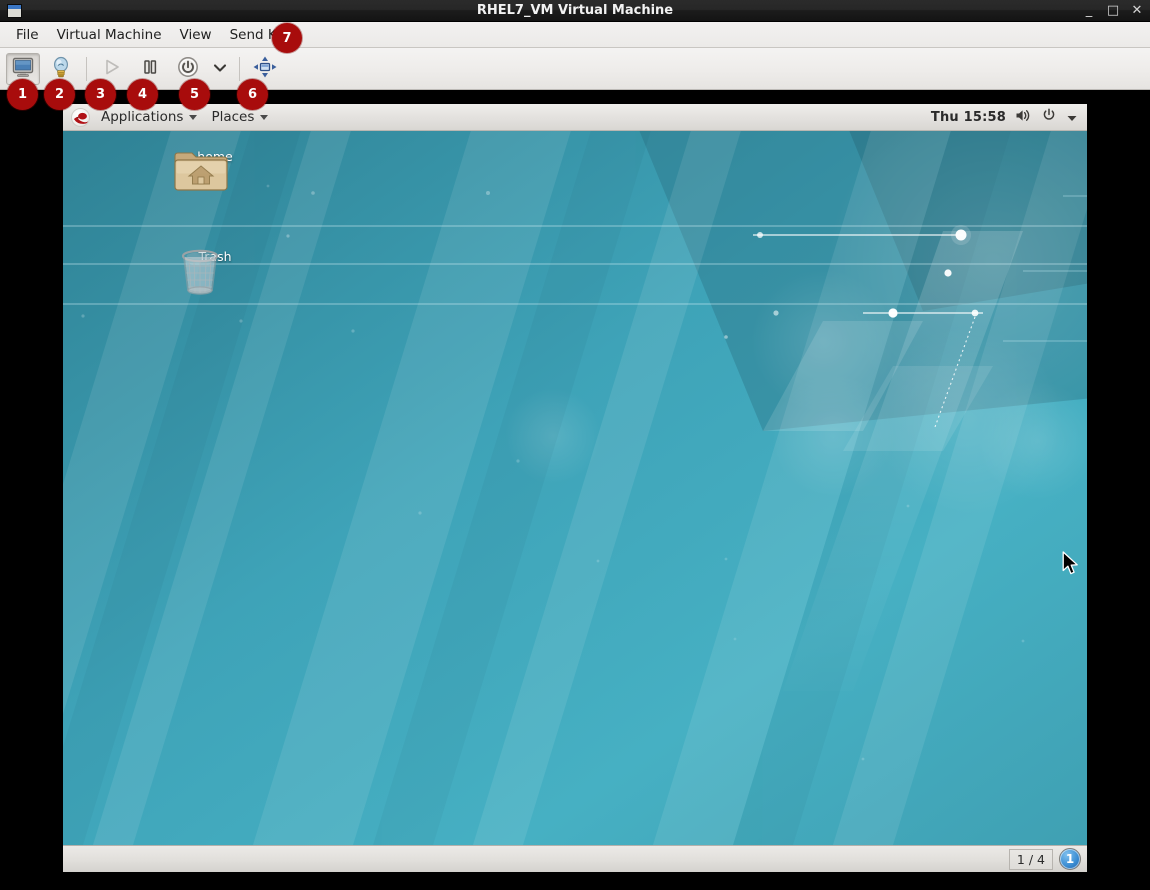 The width and height of the screenshot is (1150, 890). I want to click on annotation-badge-2: 2, so click(59, 94).